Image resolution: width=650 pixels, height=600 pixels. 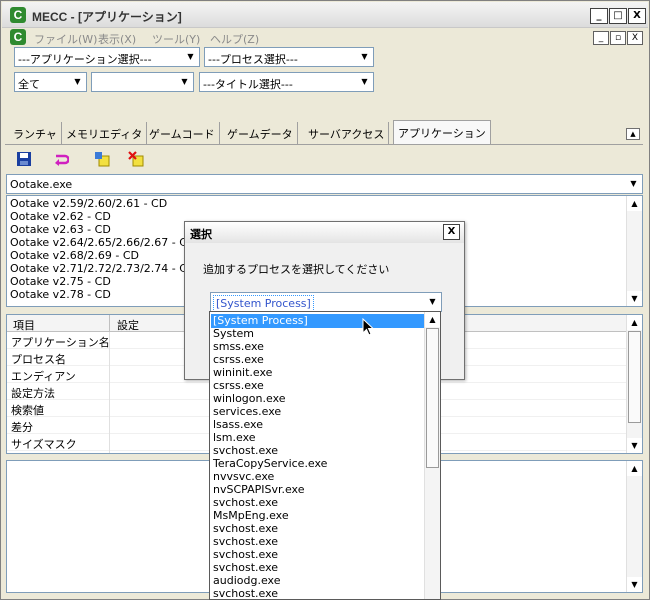 I want to click on menu-file: ファイル(W), so click(x=65, y=39).